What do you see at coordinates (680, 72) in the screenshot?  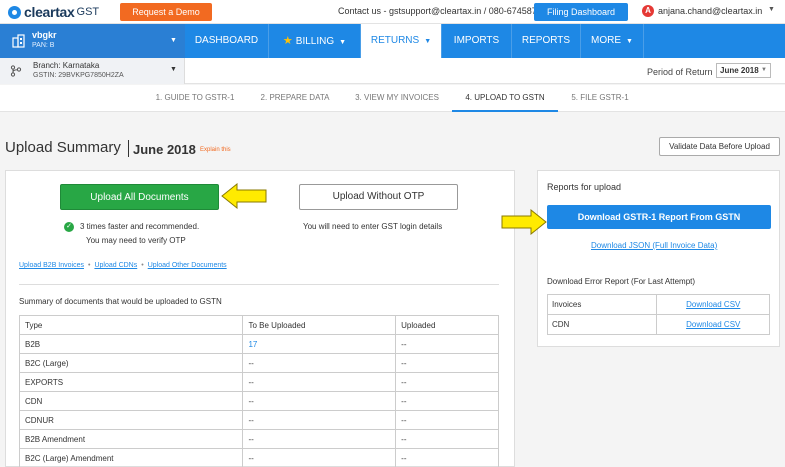 I see `period-label: Period of Return` at bounding box center [680, 72].